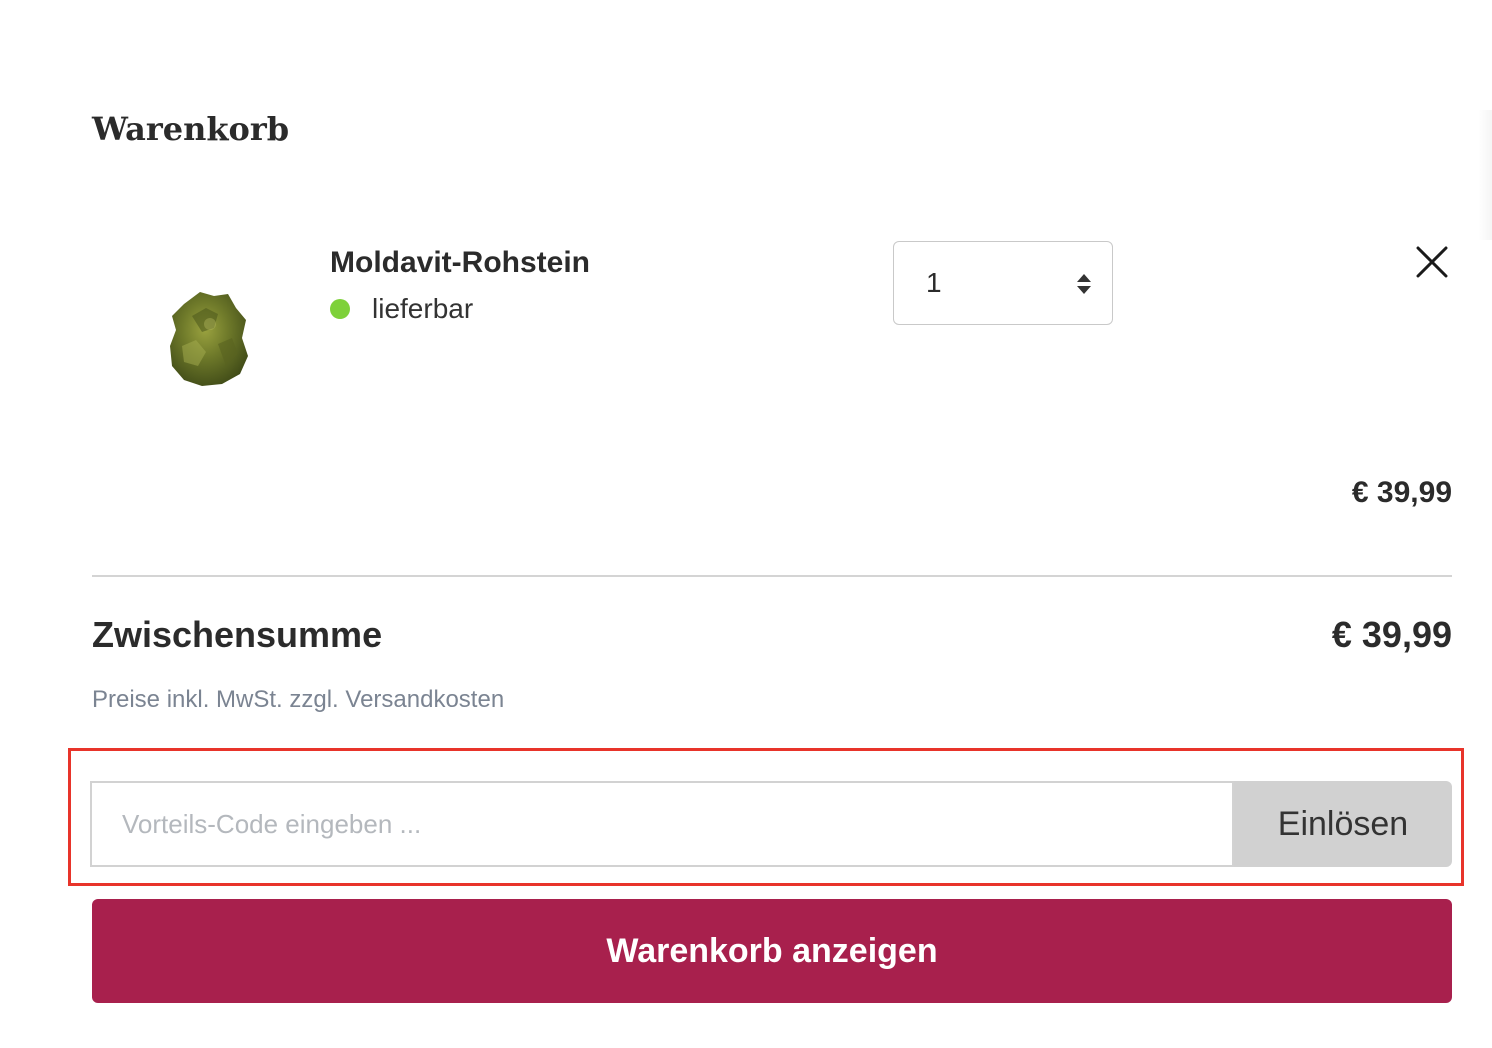 This screenshot has height=1048, width=1492. What do you see at coordinates (1391, 634) in the screenshot?
I see `subtotal-value: € 39,99` at bounding box center [1391, 634].